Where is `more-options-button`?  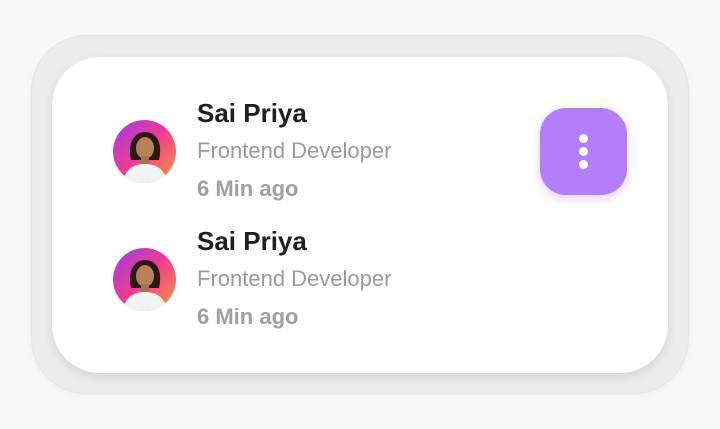 more-options-button is located at coordinates (583, 151).